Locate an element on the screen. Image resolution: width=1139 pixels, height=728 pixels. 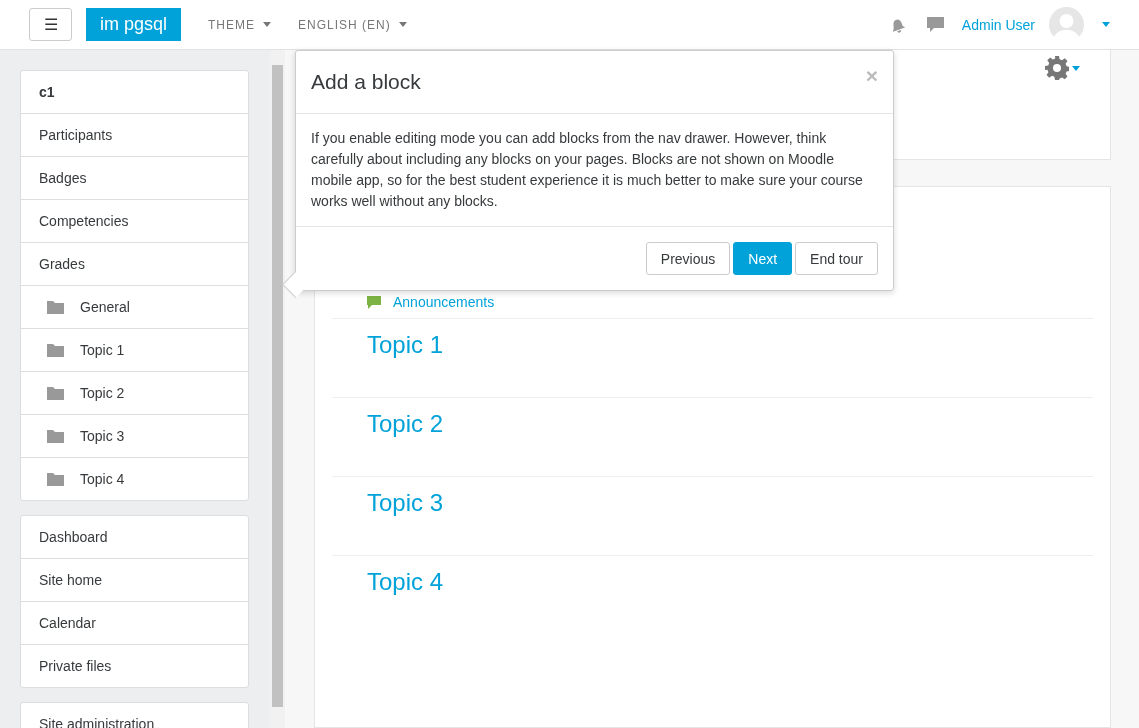
menu-link: ENGLISH (EN) is located at coordinates (352, 24).